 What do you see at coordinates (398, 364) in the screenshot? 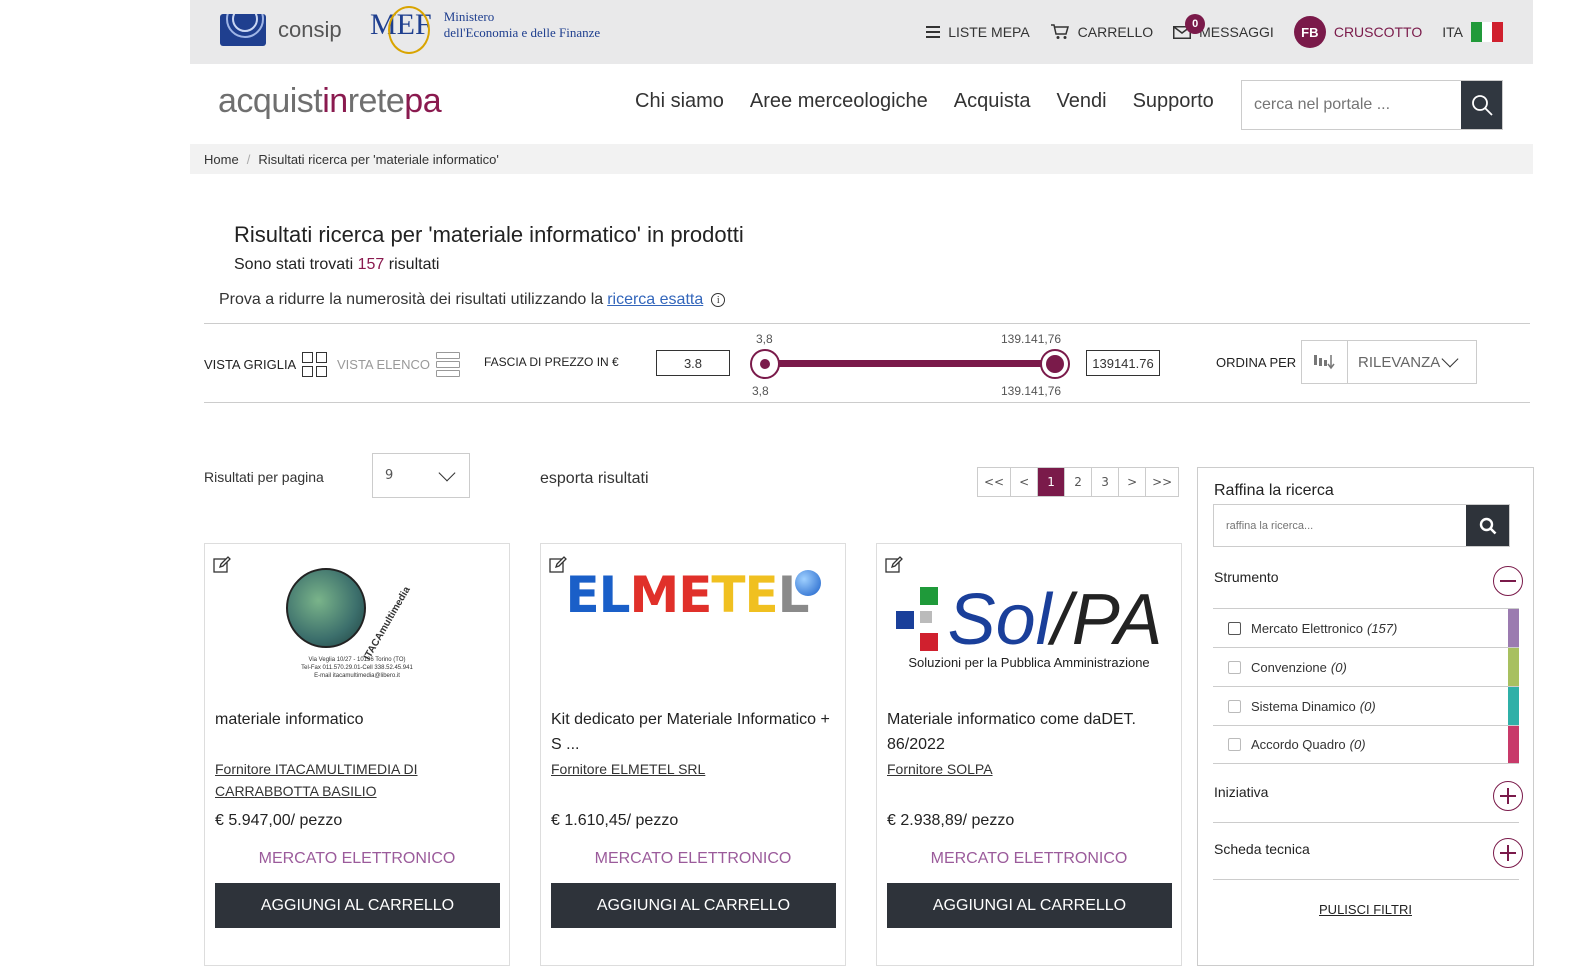
I see `list-view-toggle: VISTA ELENCO` at bounding box center [398, 364].